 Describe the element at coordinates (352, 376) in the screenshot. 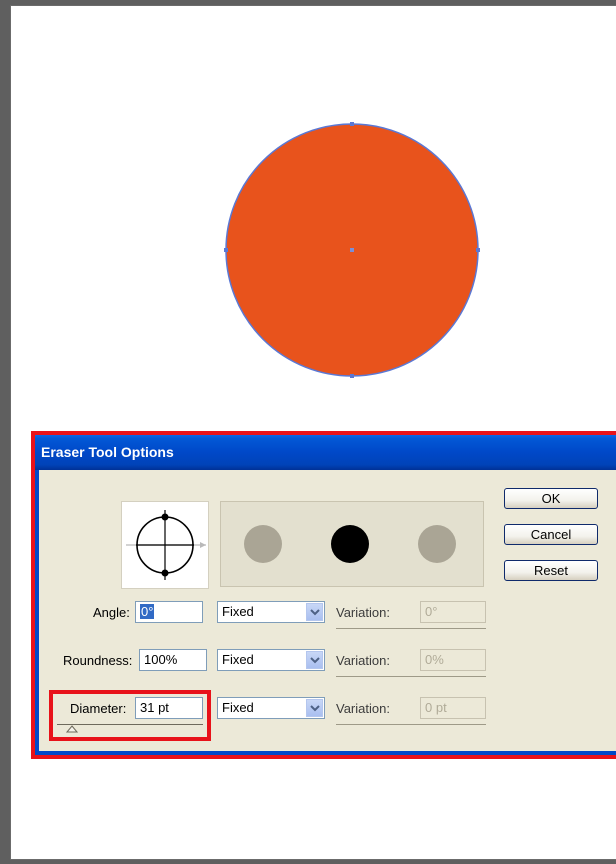

I see `anchor-point-bottom` at that location.